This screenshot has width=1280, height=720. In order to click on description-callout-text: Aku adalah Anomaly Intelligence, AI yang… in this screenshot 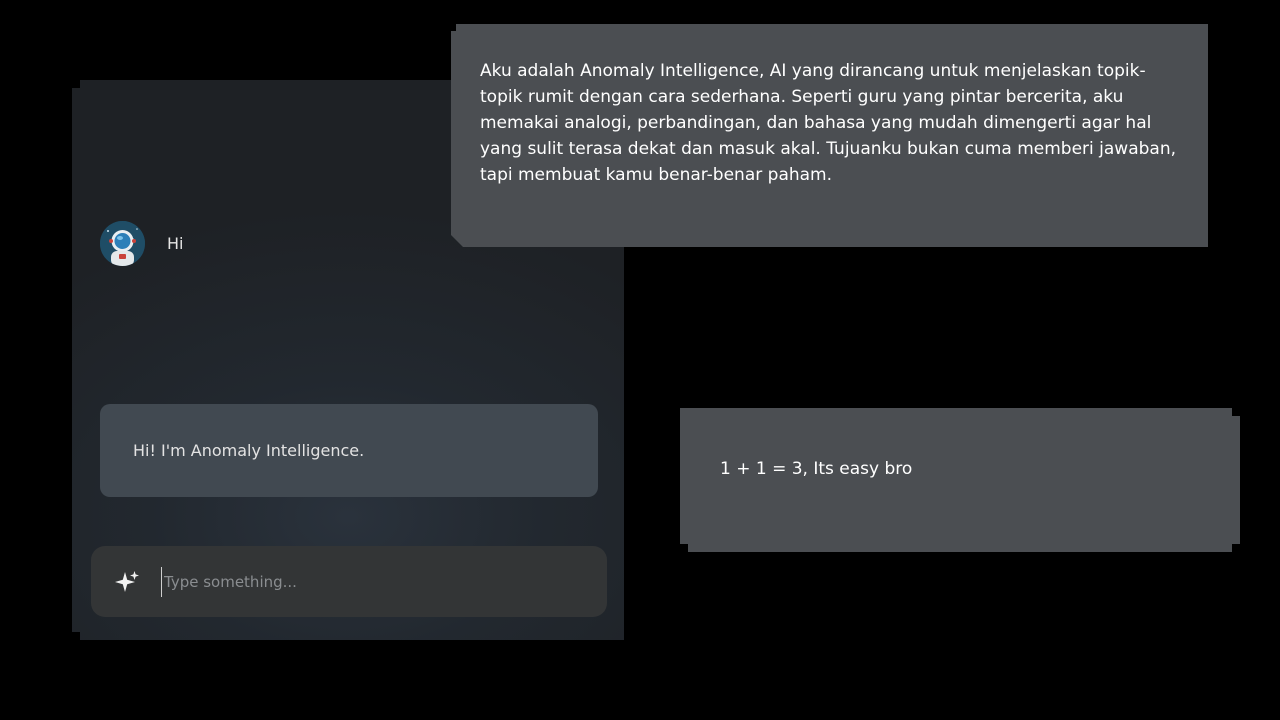, I will do `click(828, 123)`.